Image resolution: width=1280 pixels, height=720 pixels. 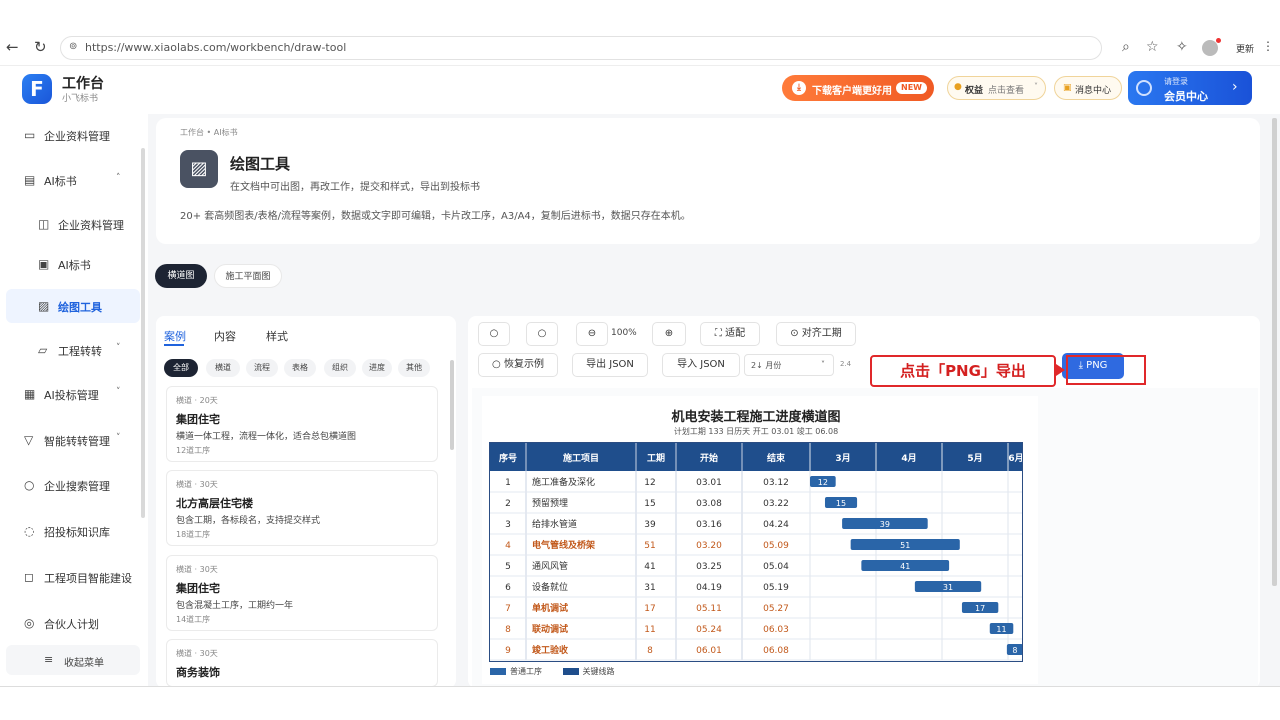 I want to click on sidebar-item-label: 智能转转管理, so click(x=77, y=441).